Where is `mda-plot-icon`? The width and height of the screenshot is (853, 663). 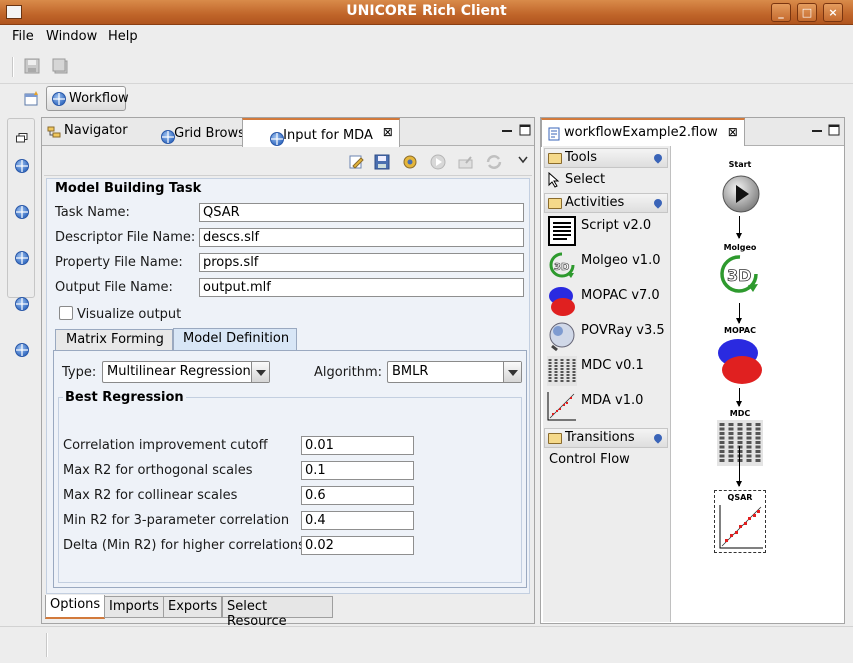 mda-plot-icon is located at coordinates (561, 406).